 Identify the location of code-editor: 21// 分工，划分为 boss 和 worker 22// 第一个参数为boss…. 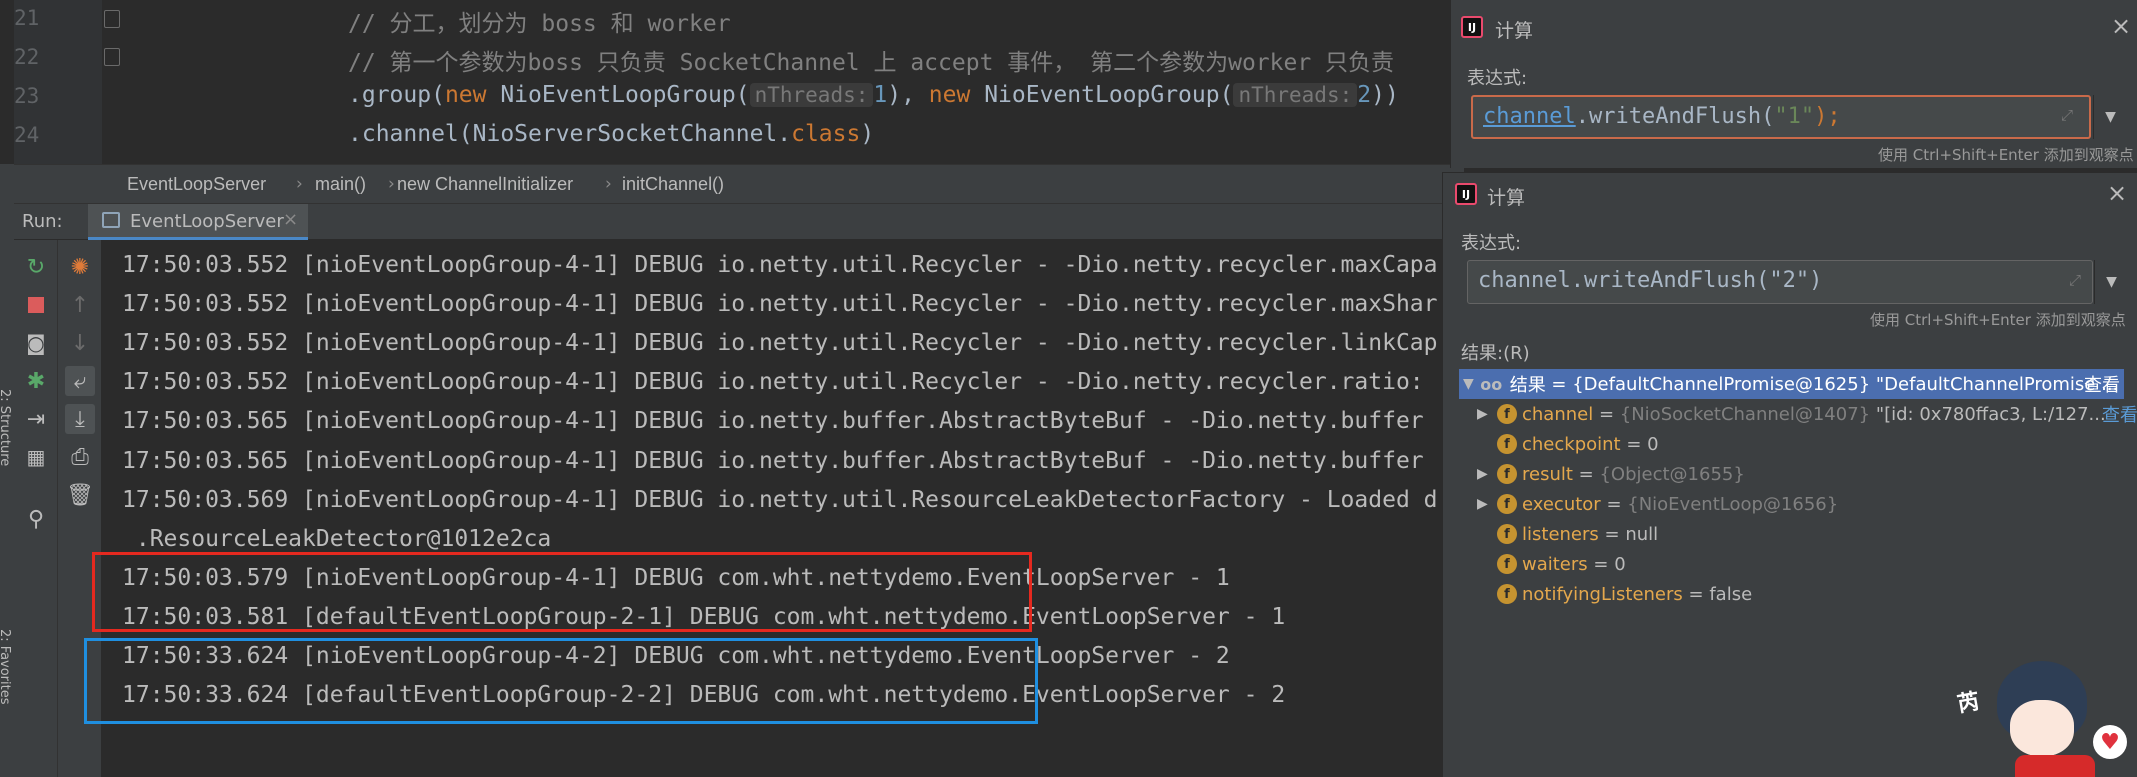
(725, 82).